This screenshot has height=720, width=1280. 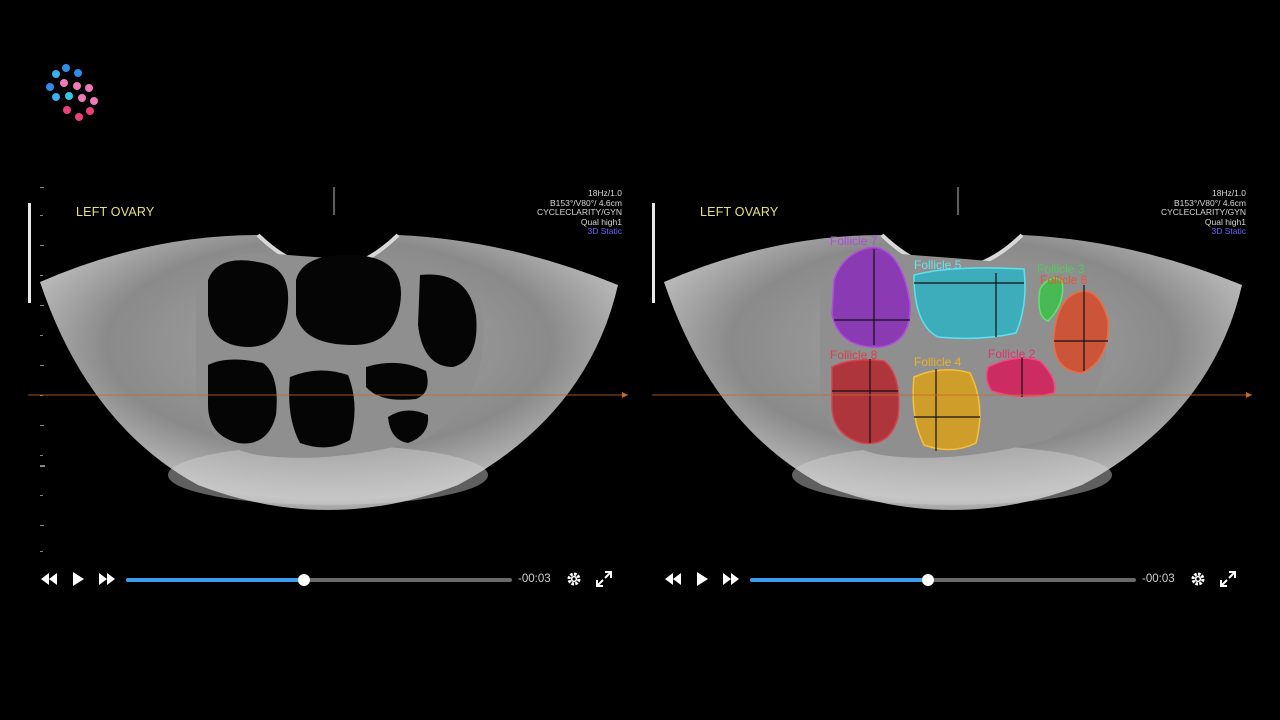 What do you see at coordinates (938, 265) in the screenshot?
I see `follicle-label: Follicle 5` at bounding box center [938, 265].